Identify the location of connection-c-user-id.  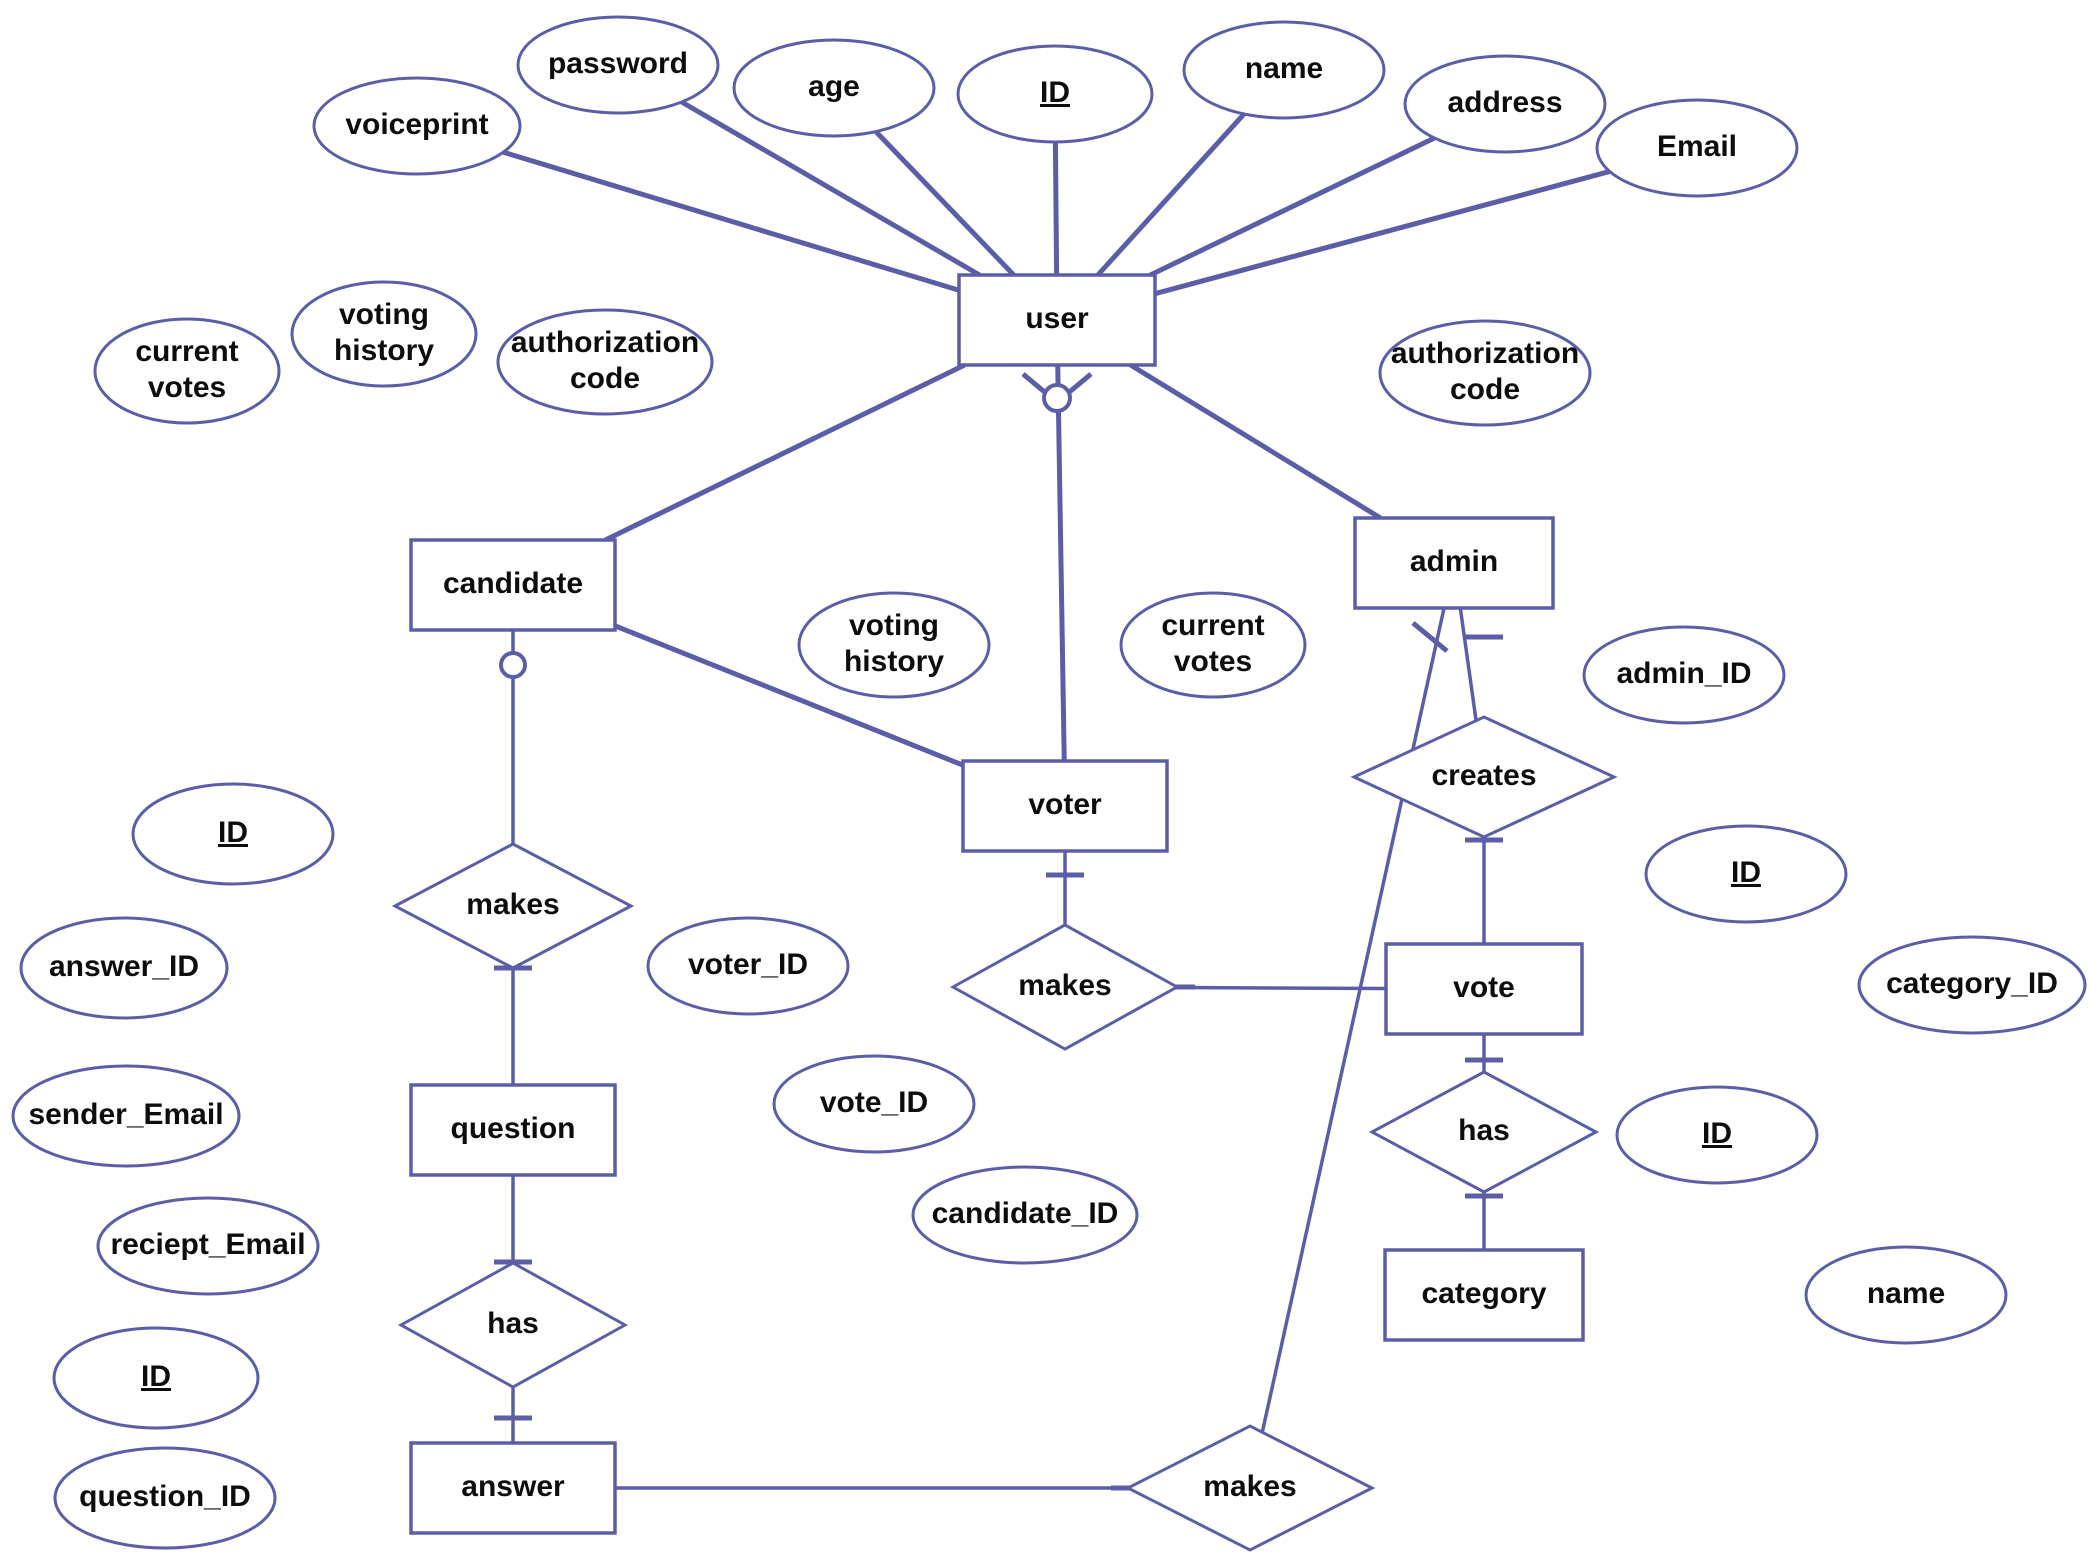
(1056, 208).